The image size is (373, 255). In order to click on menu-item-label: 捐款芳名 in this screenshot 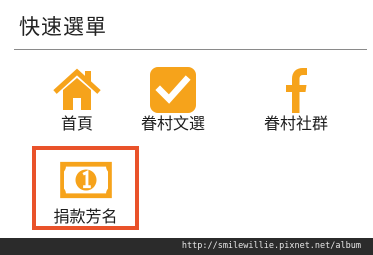, I will do `click(85, 216)`.